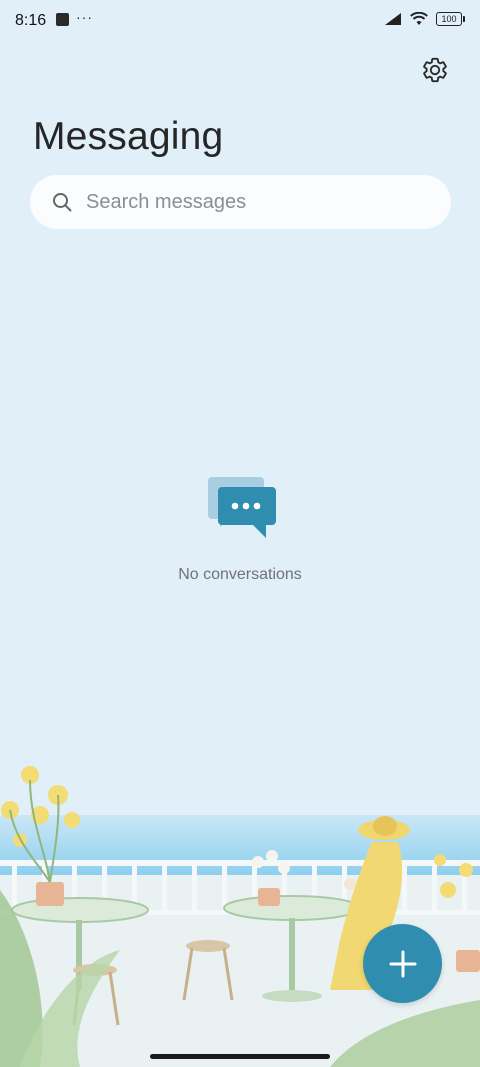 This screenshot has height=1067, width=480. I want to click on status-time: 8:16, so click(31, 20).